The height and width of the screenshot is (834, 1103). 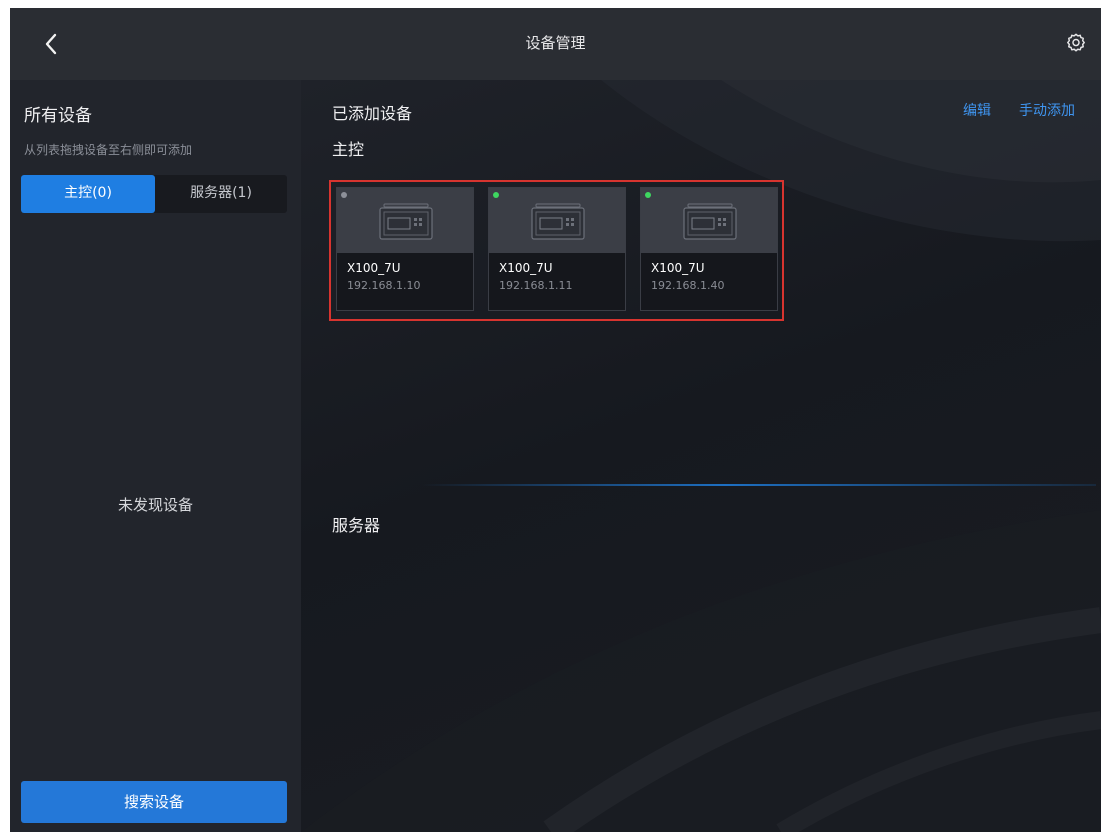 What do you see at coordinates (536, 285) in the screenshot?
I see `device-ip: 192.168.1.11` at bounding box center [536, 285].